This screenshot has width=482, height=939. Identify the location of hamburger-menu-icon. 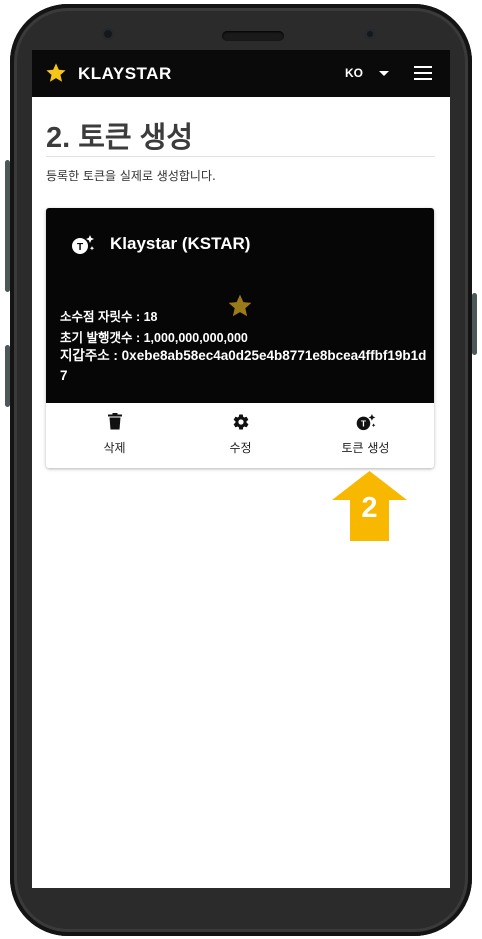
(423, 73).